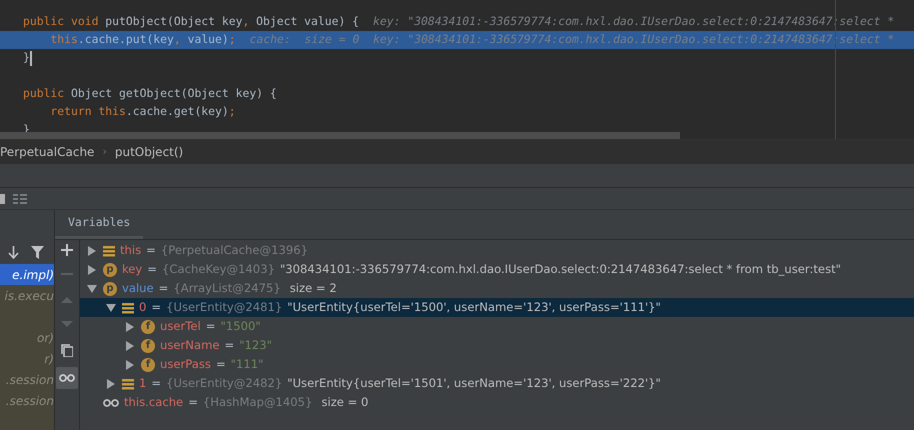 This screenshot has height=430, width=914. I want to click on tree-row: this = {PerpetualCache@1396}, so click(497, 250).